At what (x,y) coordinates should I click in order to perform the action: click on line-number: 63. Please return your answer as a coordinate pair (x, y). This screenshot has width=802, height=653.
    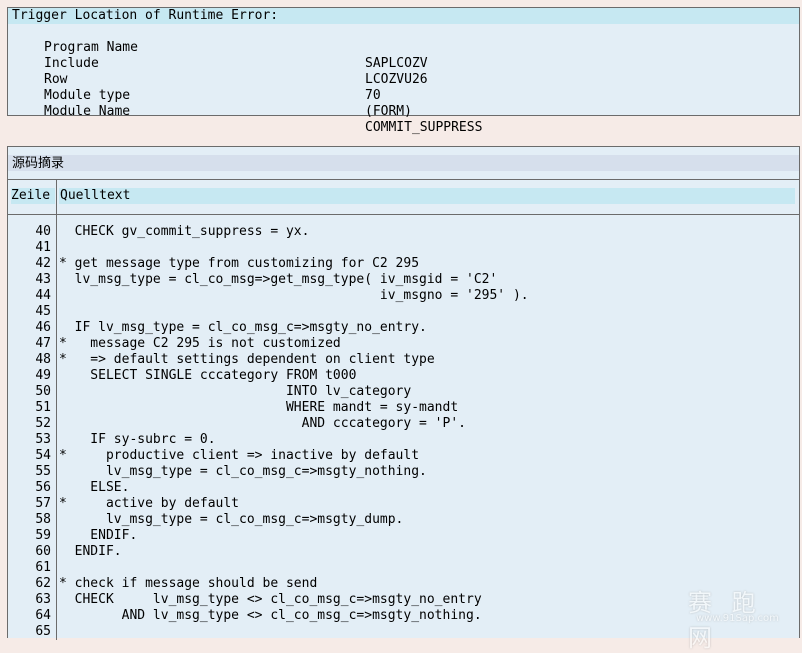
    Looking at the image, I should click on (43, 599).